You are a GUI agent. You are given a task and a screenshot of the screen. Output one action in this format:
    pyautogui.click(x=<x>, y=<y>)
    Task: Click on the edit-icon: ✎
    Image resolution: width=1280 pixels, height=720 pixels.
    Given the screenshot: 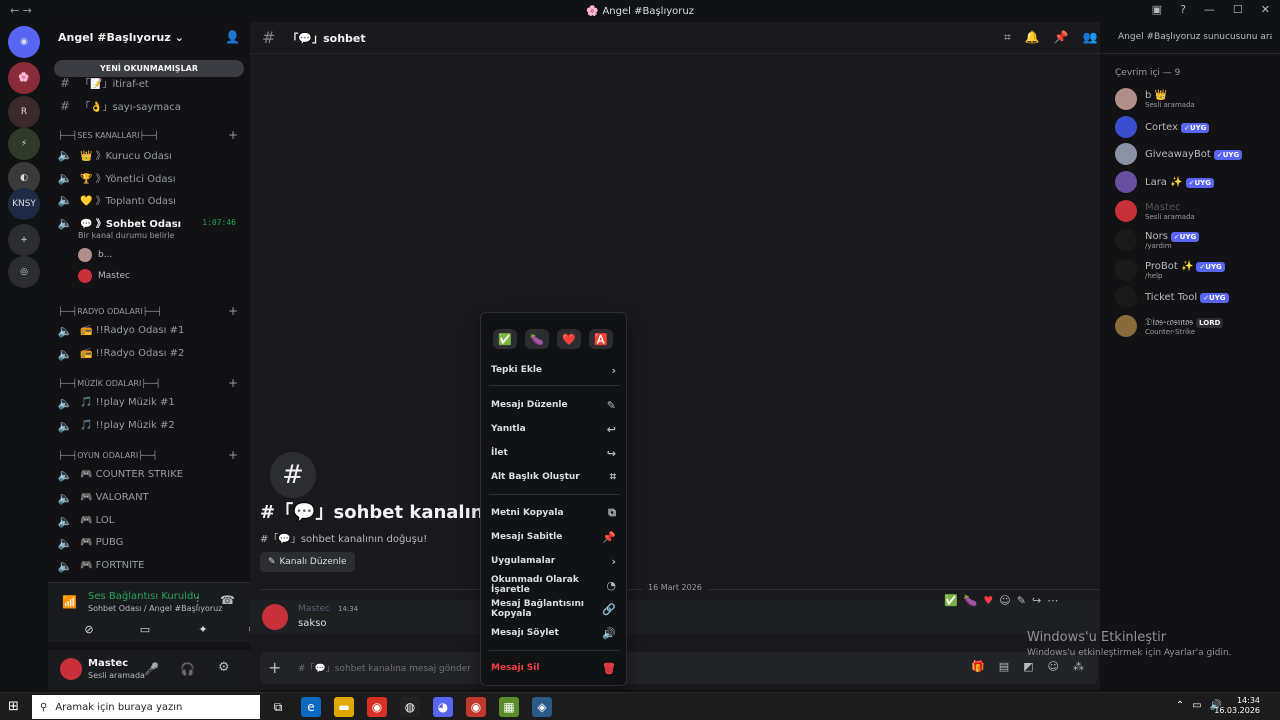 What is the action you would take?
    pyautogui.click(x=1021, y=600)
    